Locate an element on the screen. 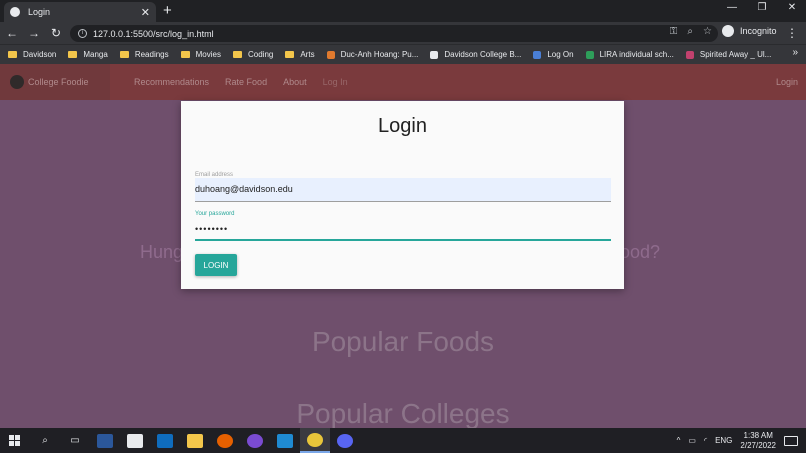 The height and width of the screenshot is (453, 806). wifi-icon: ◜ is located at coordinates (705, 440).